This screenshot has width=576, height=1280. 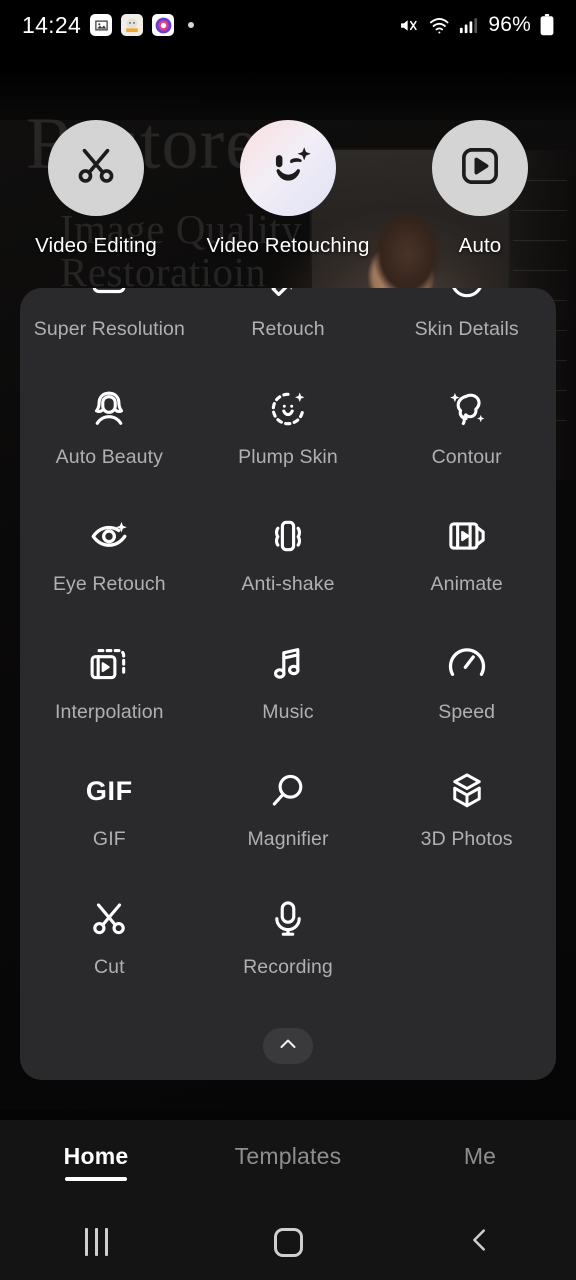 I want to click on tool-magnifier: Magnifier, so click(x=288, y=802).